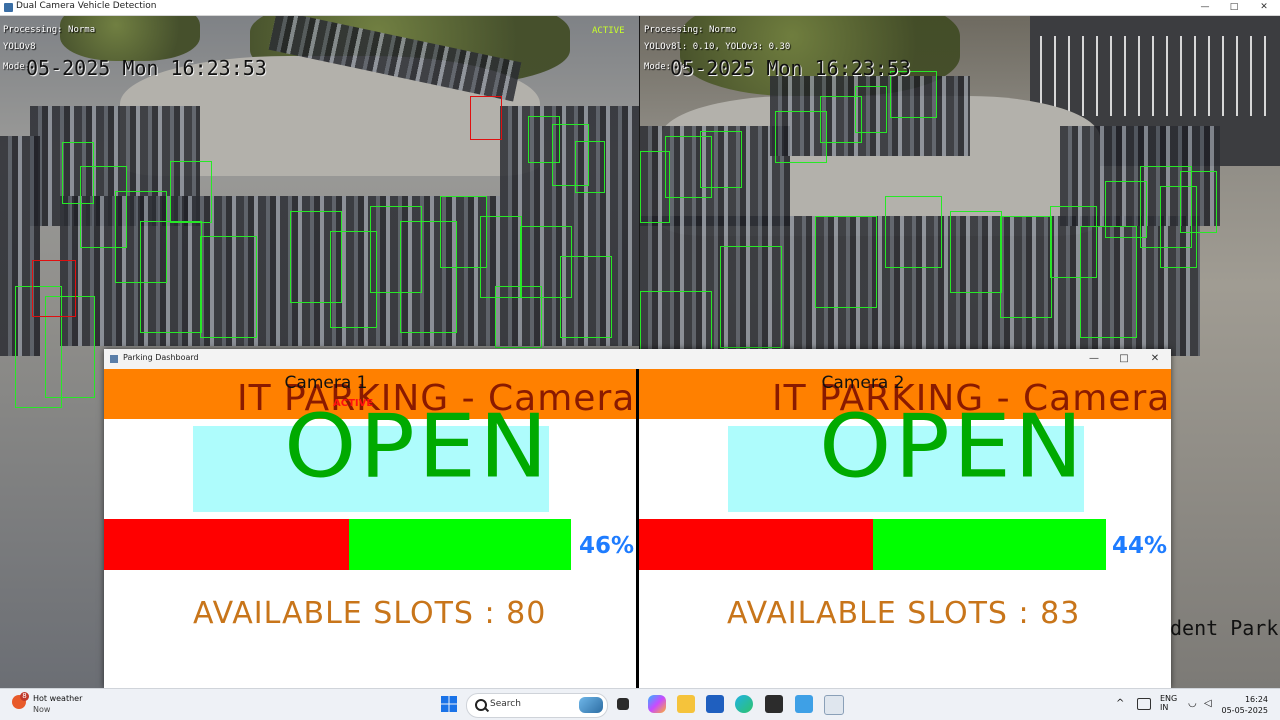  What do you see at coordinates (24, 696) in the screenshot?
I see `weather-badge: 8` at bounding box center [24, 696].